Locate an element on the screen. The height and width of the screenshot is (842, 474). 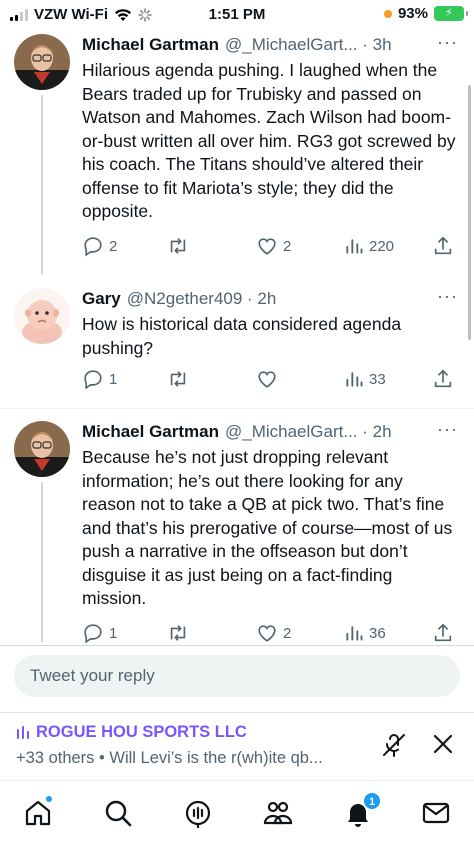
close-icon is located at coordinates (443, 744).